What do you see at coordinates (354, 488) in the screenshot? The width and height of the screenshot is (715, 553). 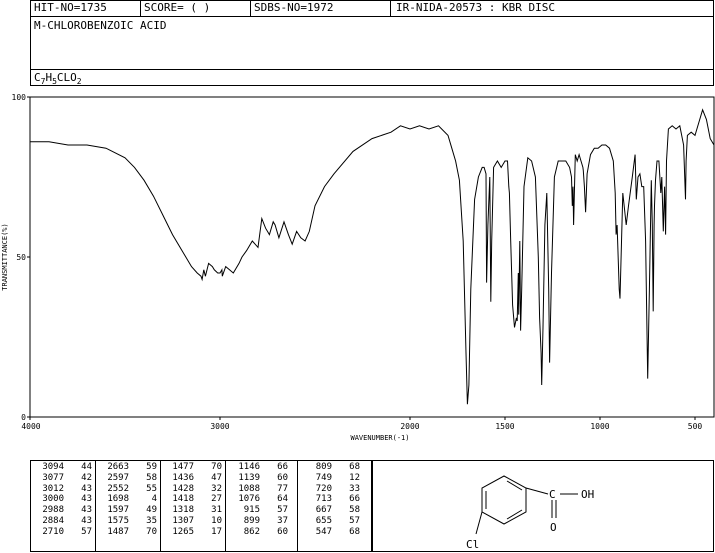 I see `peak-transmittance: 33` at bounding box center [354, 488].